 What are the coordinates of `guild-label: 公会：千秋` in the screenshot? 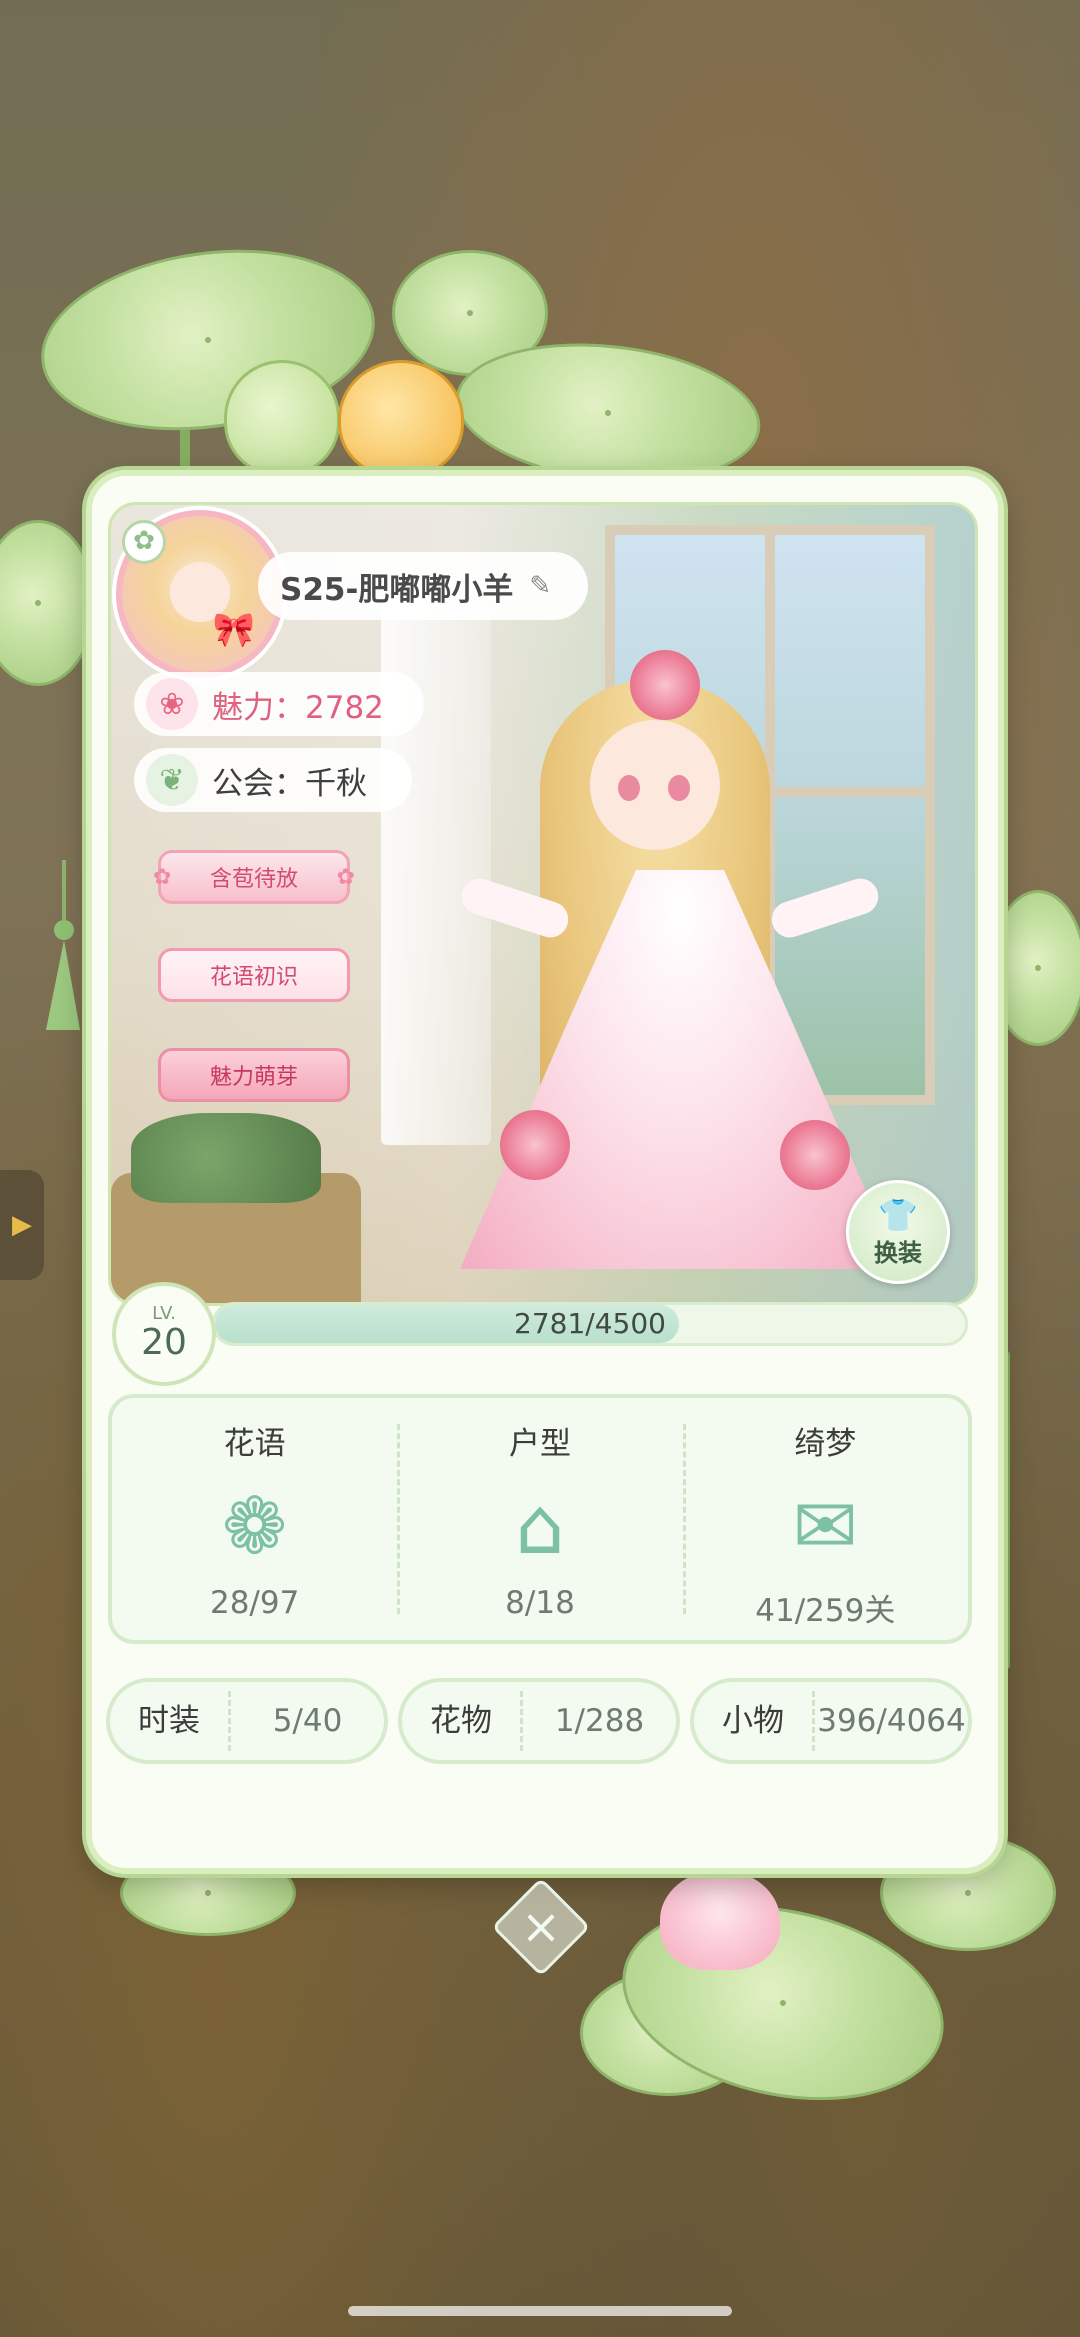 It's located at (289, 783).